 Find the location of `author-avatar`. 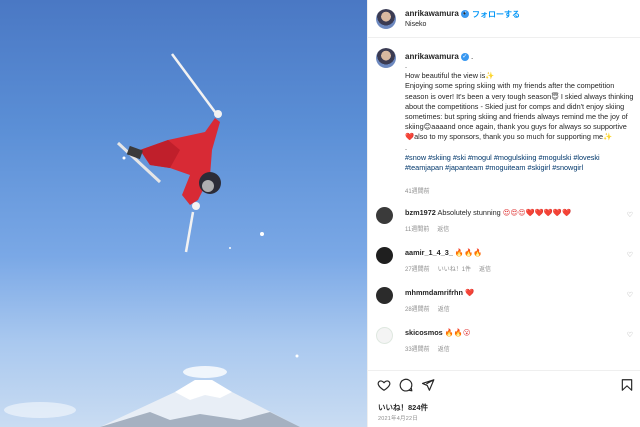

author-avatar is located at coordinates (386, 19).